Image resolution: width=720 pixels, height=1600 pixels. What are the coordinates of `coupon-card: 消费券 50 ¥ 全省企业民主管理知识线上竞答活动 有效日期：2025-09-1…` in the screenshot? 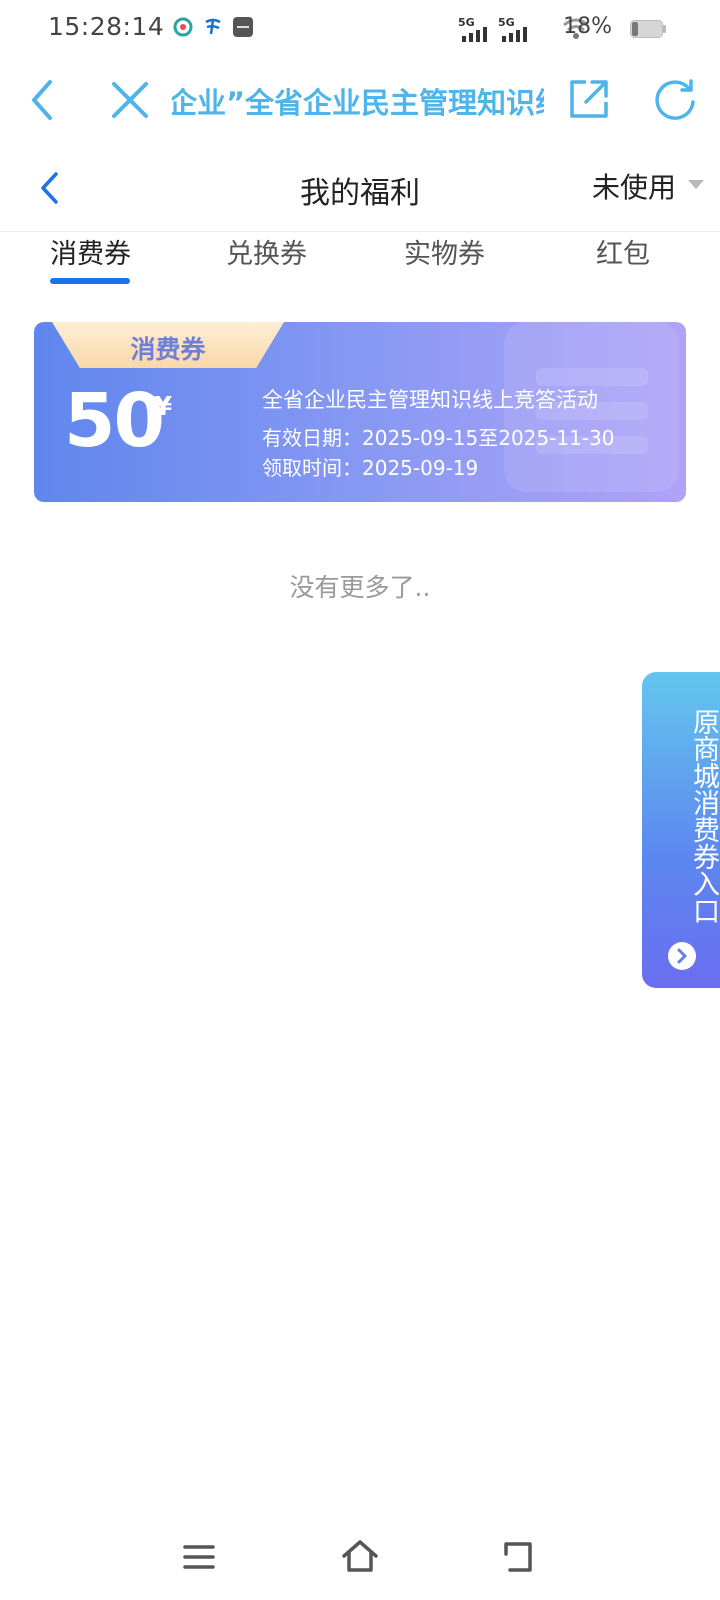 It's located at (360, 412).